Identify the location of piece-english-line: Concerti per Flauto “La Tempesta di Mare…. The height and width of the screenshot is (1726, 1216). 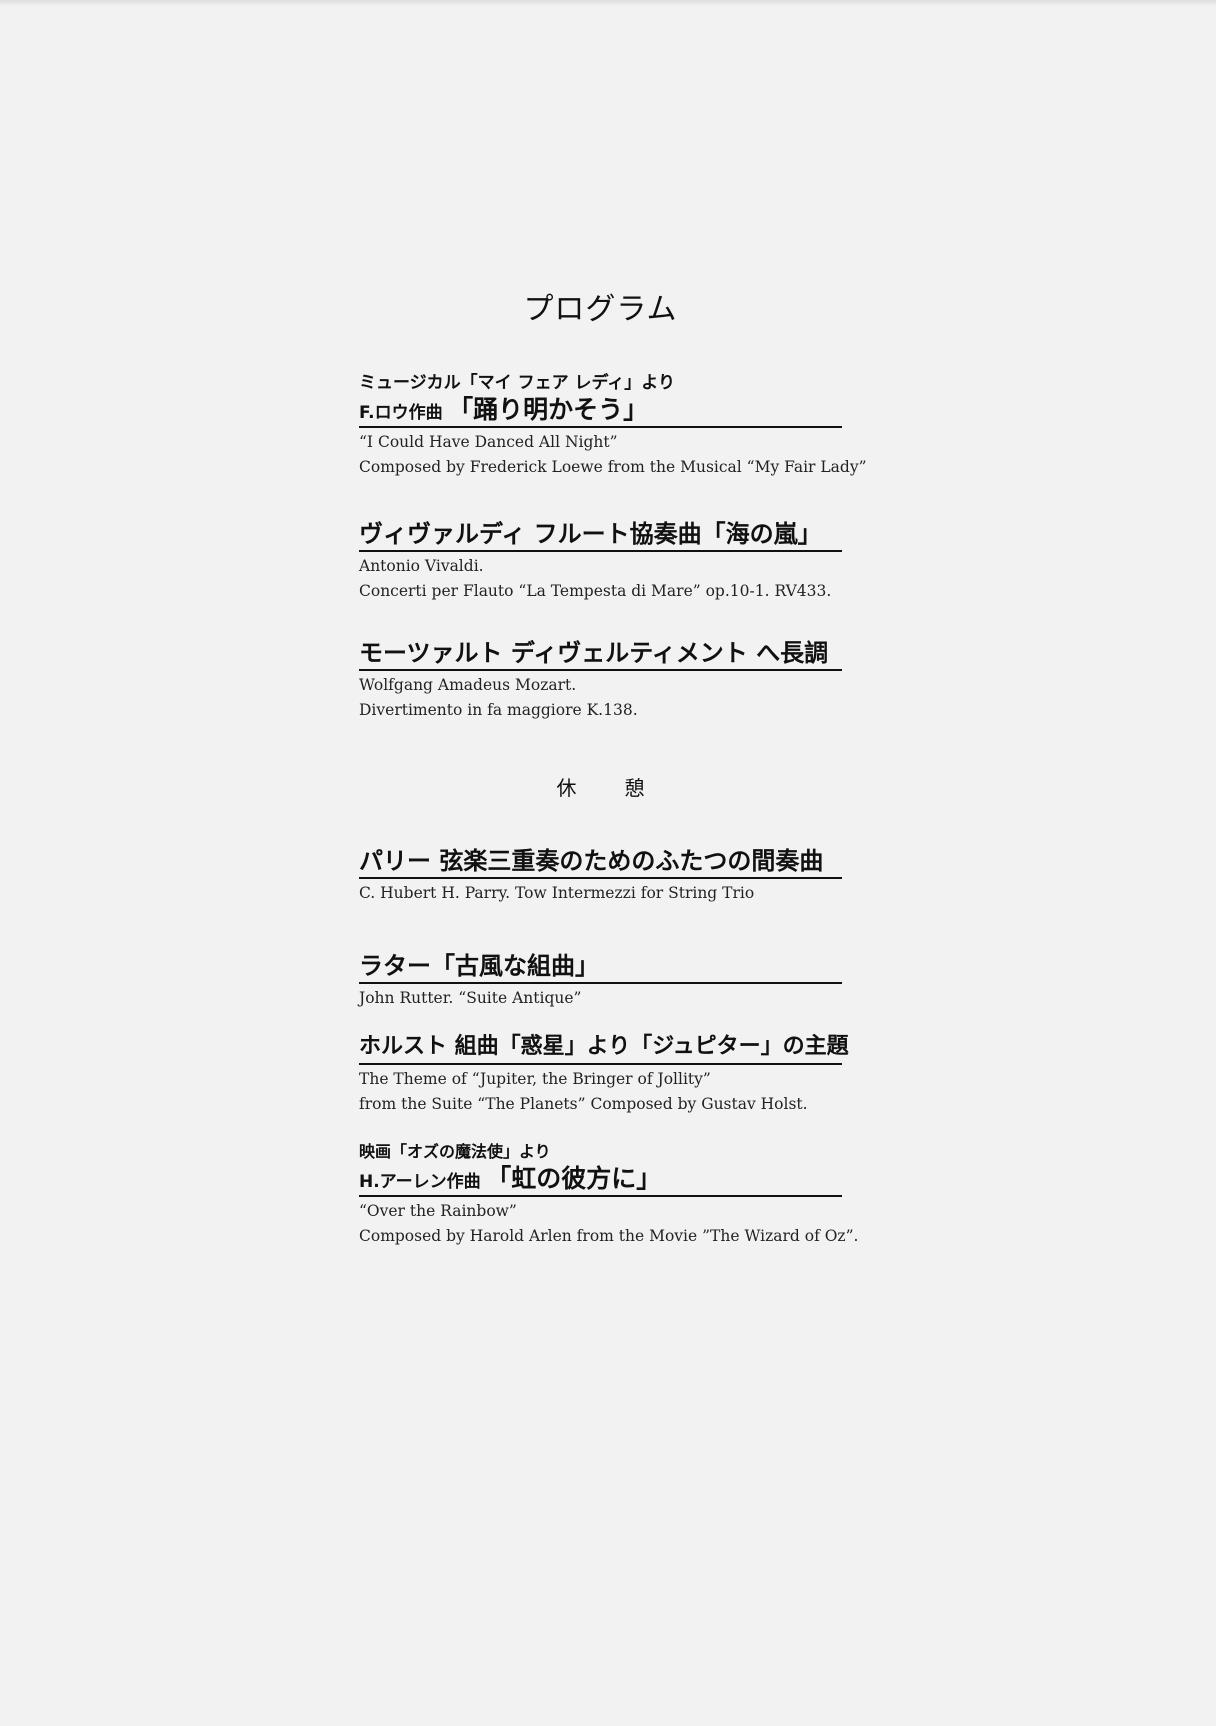
(595, 591).